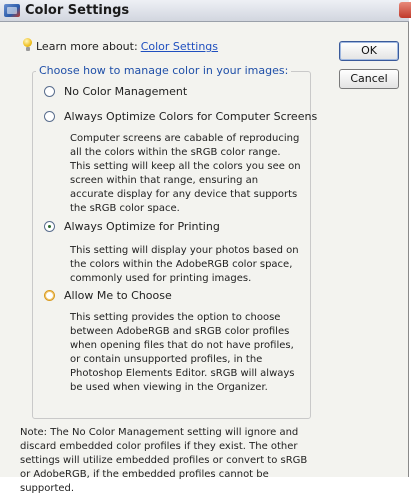 This screenshot has height=496, width=417. I want to click on option-label: Always Optimize for Printing, so click(142, 226).